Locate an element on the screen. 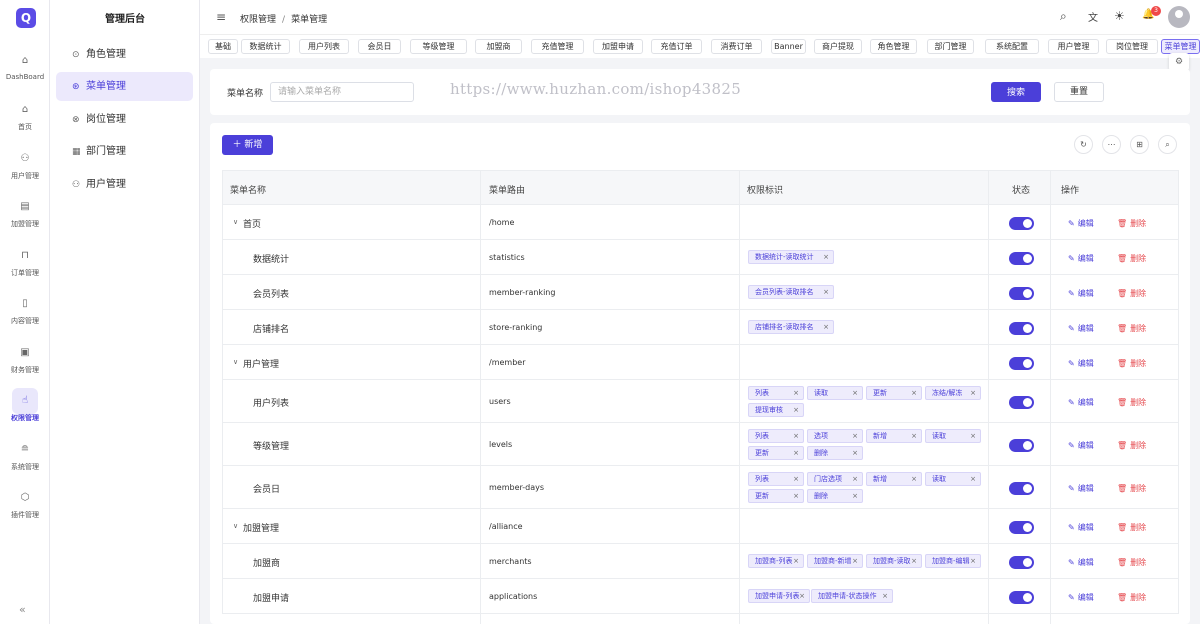 This screenshot has height=624, width=1200. tab-0: 基础 is located at coordinates (223, 46).